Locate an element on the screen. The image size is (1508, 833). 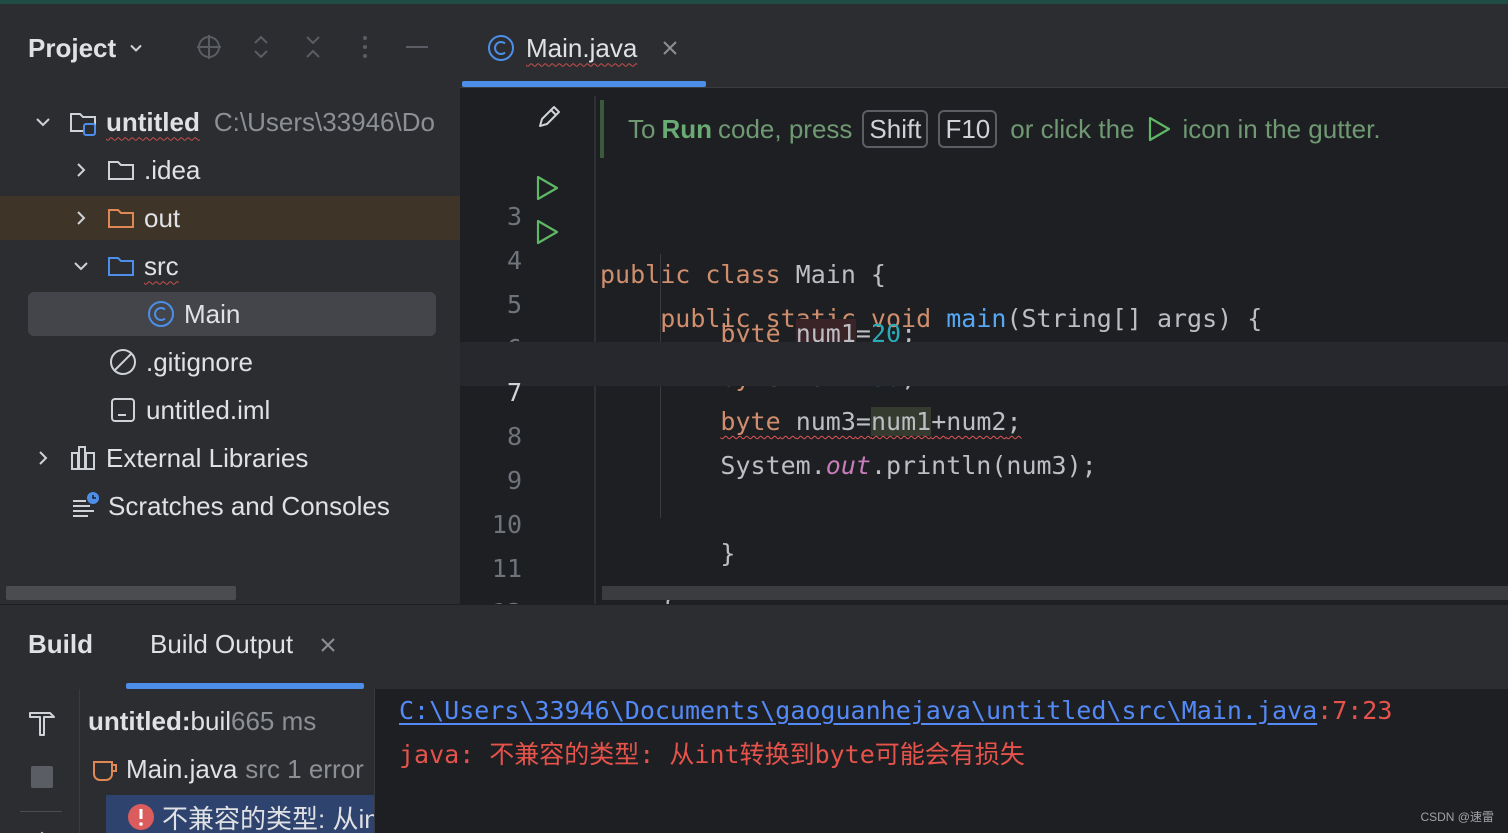
project-toolbar is located at coordinates (313, 47).